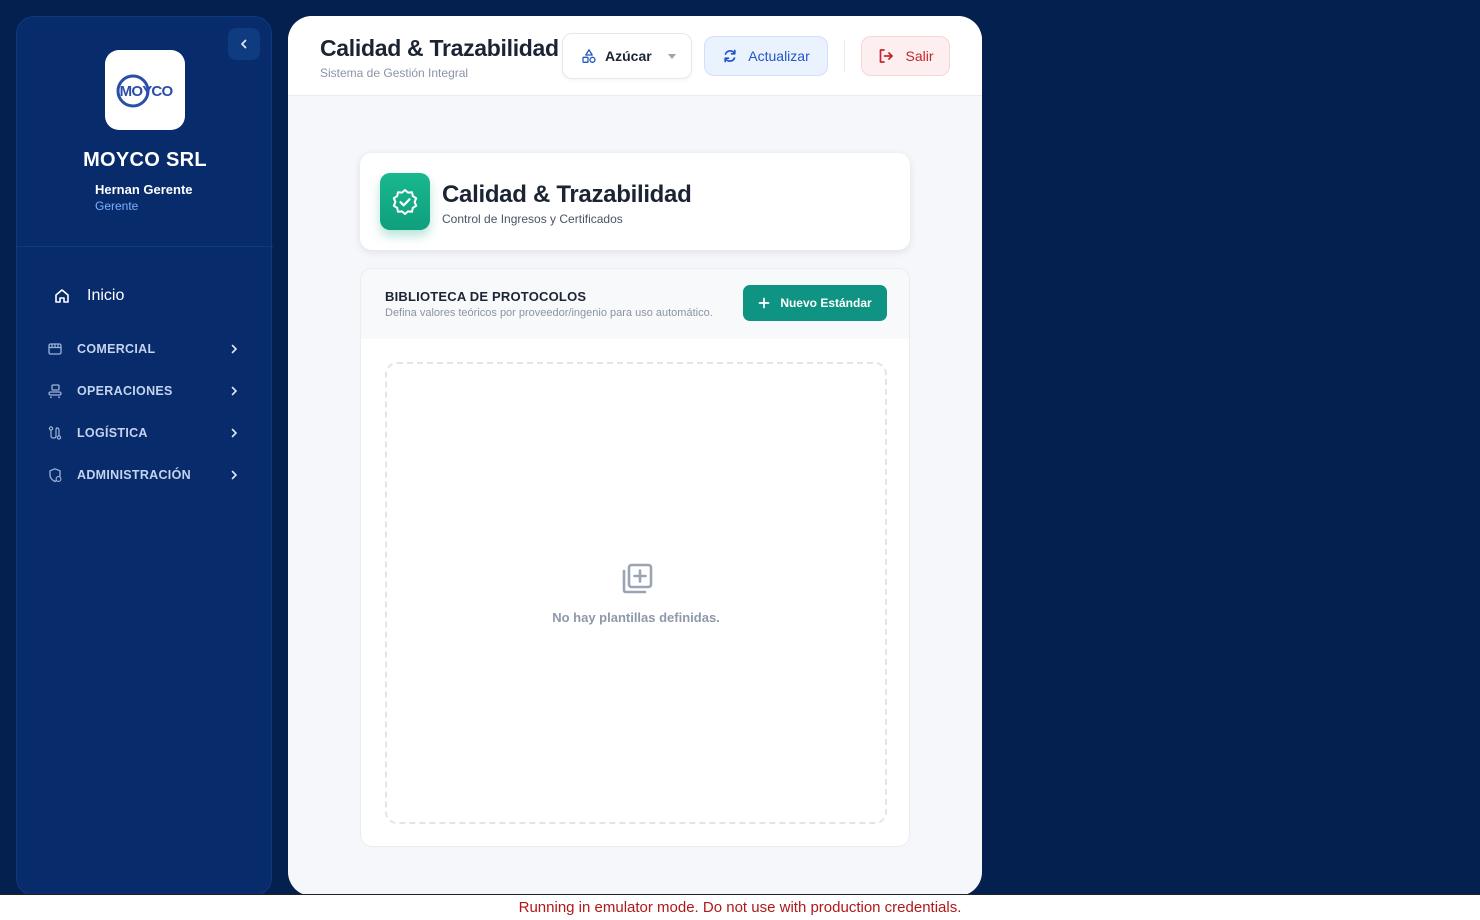  I want to click on company-logo: MOYCO, so click(145, 90).